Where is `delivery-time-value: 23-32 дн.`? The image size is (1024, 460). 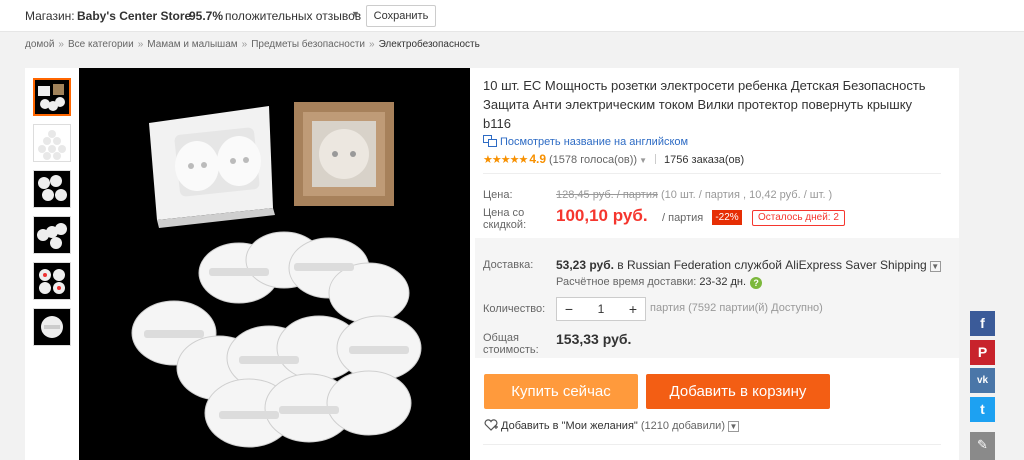 delivery-time-value: 23-32 дн. is located at coordinates (723, 282).